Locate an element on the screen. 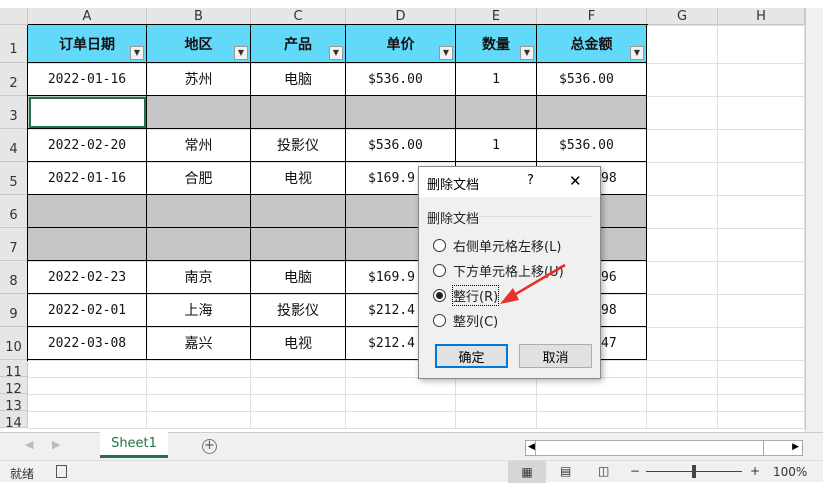 This screenshot has width=823, height=483. table-cell: 上海 is located at coordinates (199, 310).